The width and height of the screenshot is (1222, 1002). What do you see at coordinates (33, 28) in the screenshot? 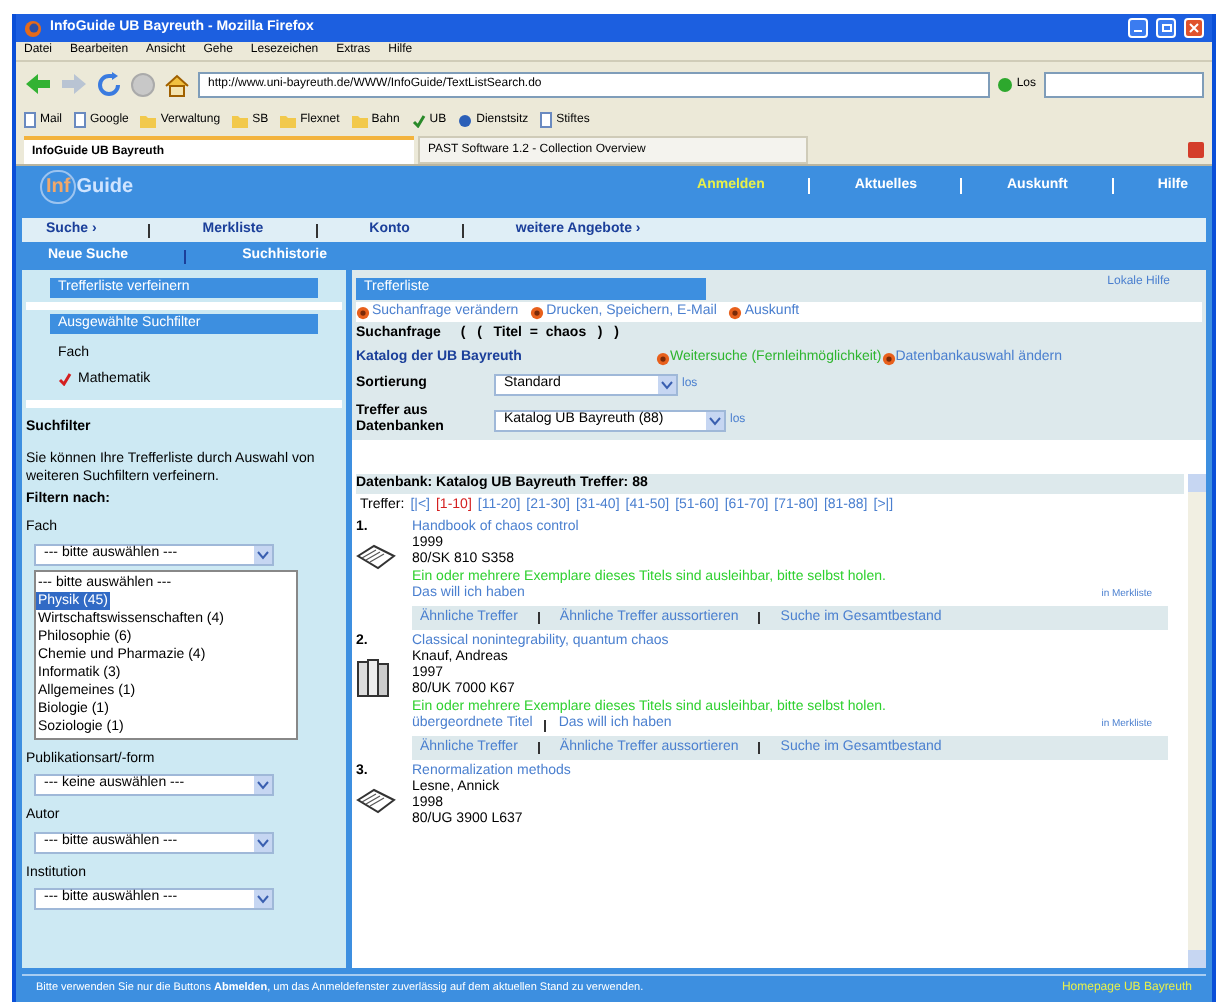
I see `firefox-icon` at bounding box center [33, 28].